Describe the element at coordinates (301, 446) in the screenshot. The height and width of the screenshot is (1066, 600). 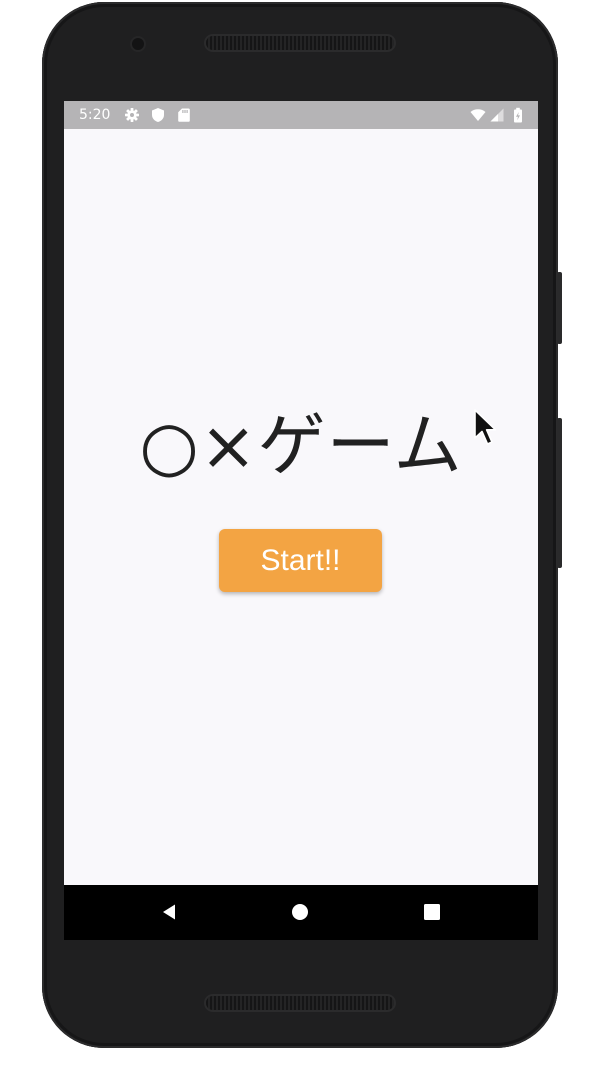
I see `game-title: ○×ゲーム` at that location.